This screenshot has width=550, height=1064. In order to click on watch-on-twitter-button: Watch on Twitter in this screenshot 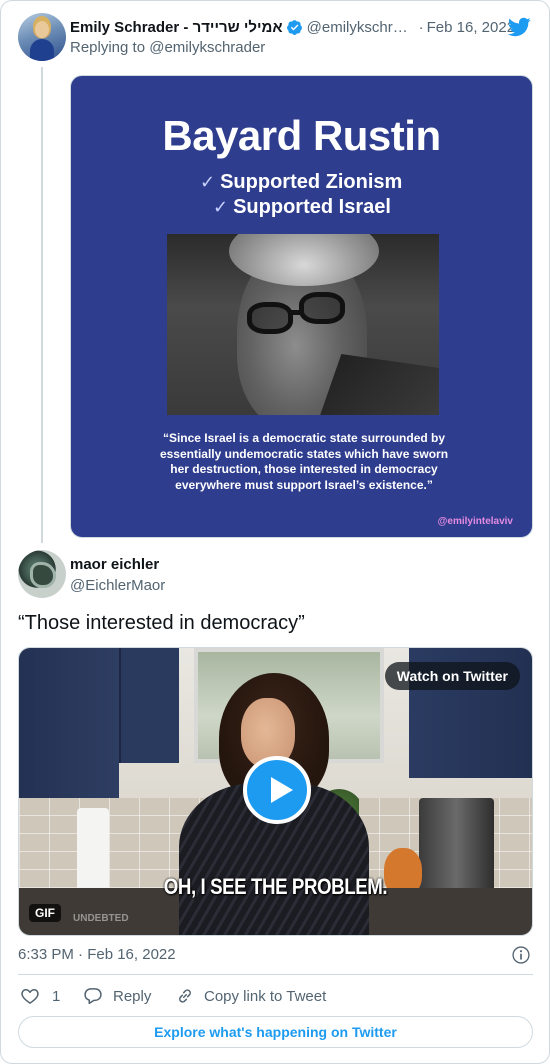, I will do `click(452, 676)`.